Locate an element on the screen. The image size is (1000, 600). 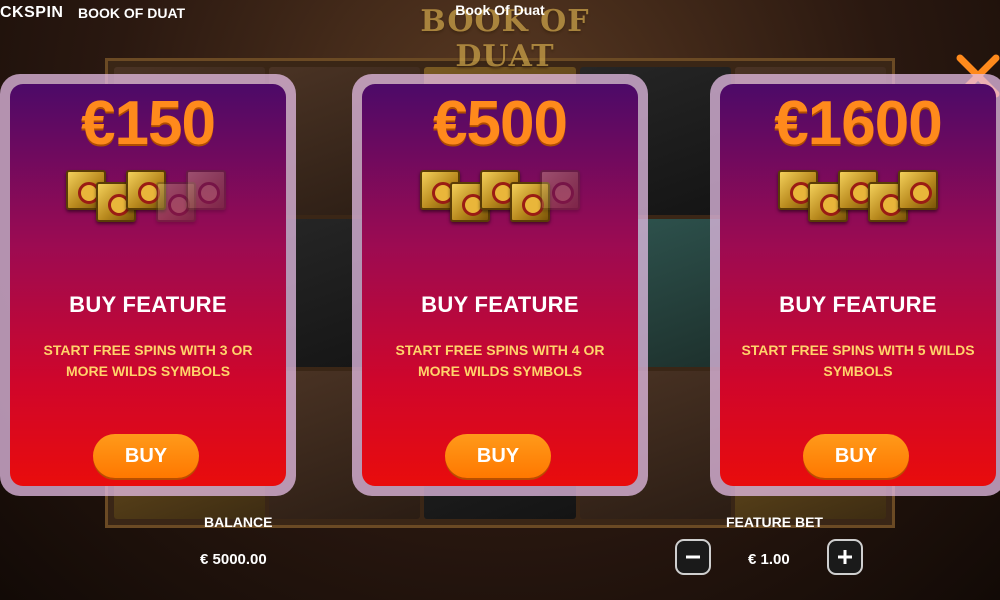
minus-icon is located at coordinates (693, 557).